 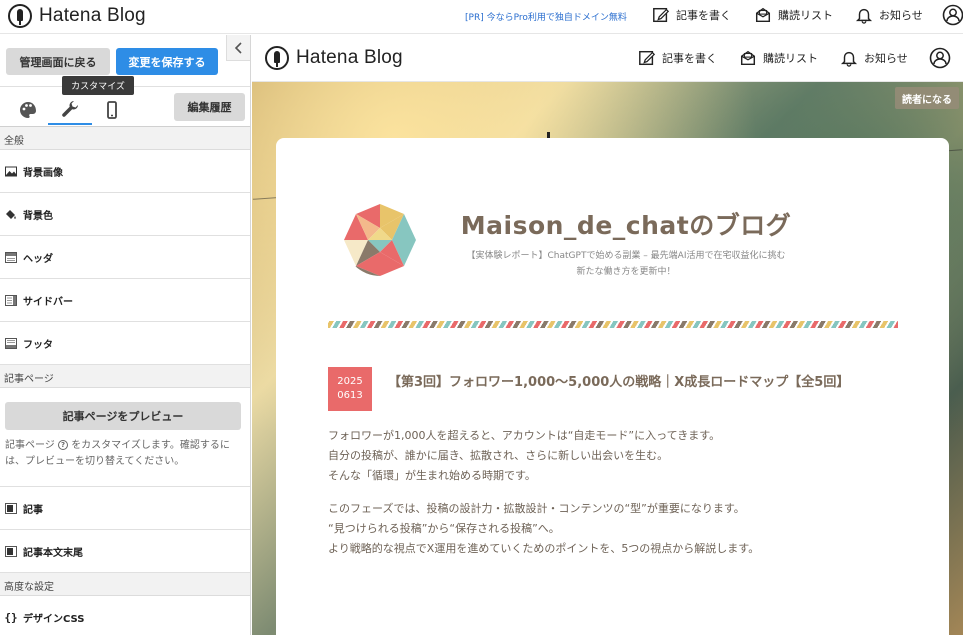 I want to click on post-title: 【第3回】フォロワー1,000〜5,000人の戦略｜X成長ロードマップ【全5回】, so click(x=648, y=380).